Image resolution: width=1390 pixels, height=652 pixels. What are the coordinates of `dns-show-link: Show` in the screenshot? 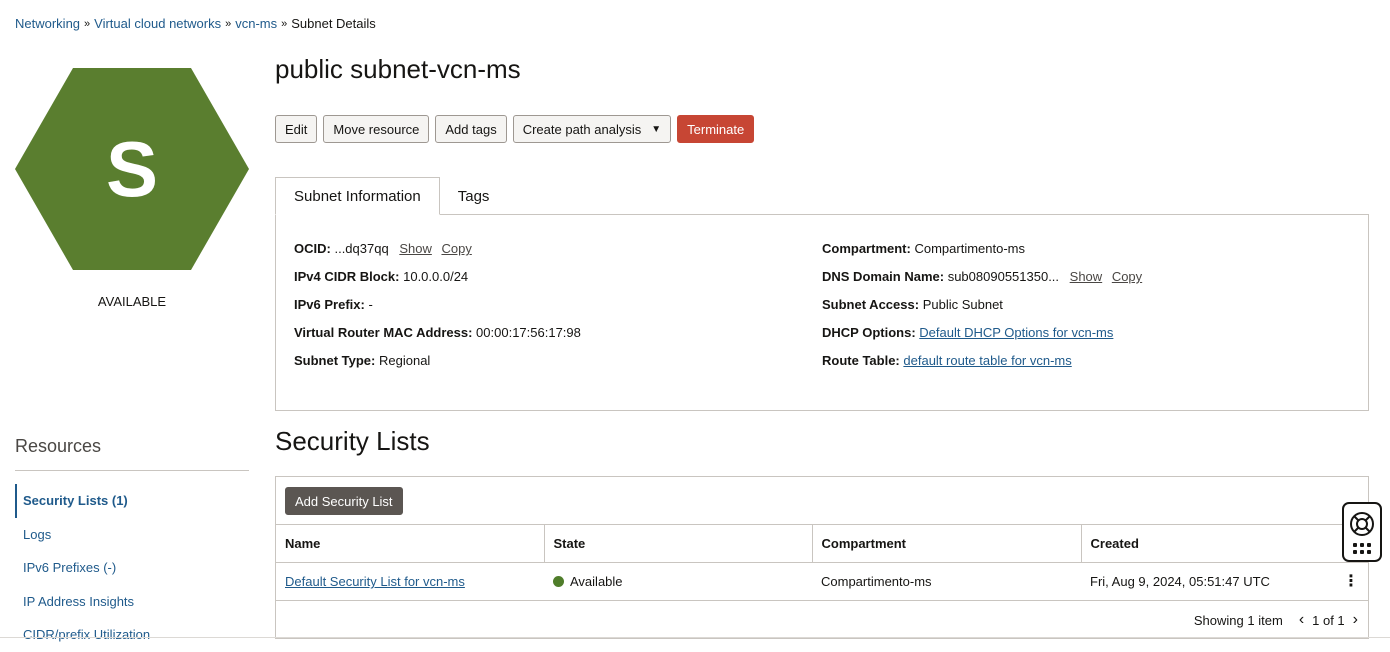 It's located at (1086, 276).